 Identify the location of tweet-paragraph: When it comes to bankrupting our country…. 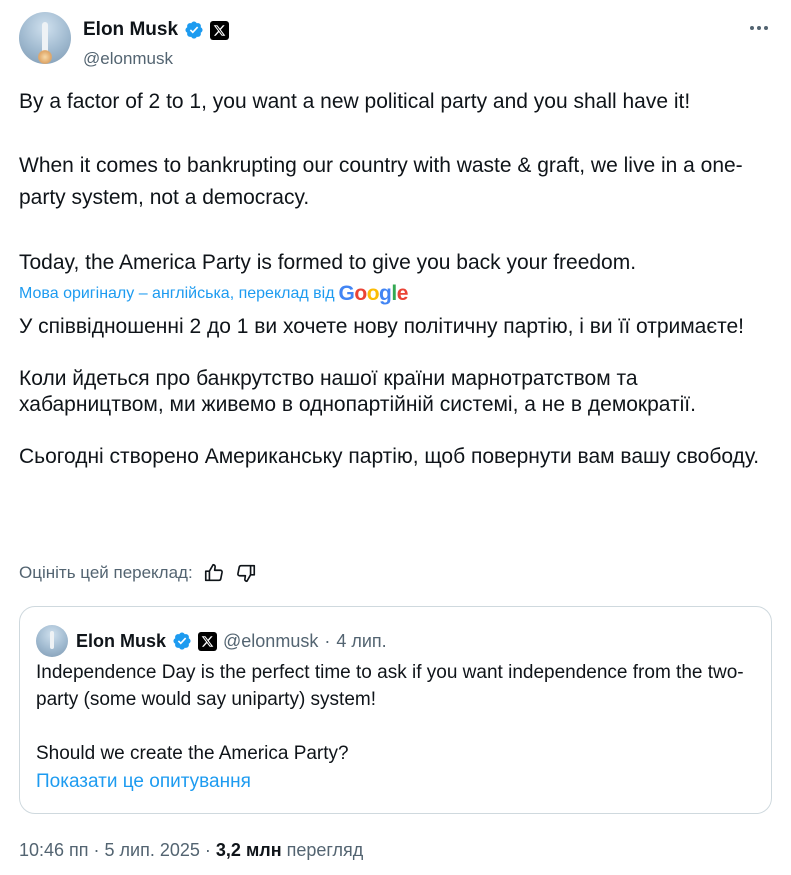
(381, 181).